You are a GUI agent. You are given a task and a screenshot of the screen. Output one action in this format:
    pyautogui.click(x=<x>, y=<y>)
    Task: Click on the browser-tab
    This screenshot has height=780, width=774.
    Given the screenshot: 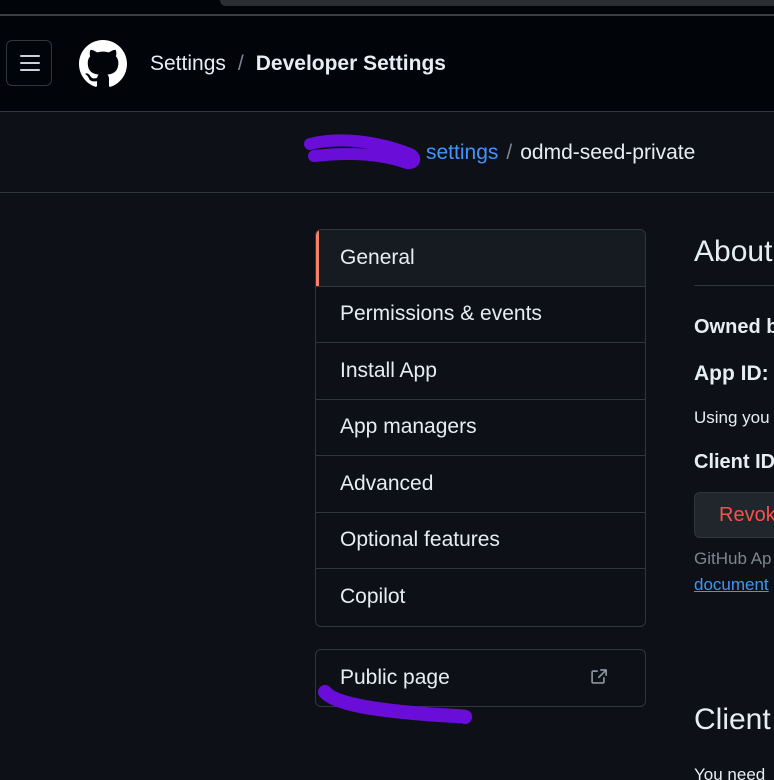 What is the action you would take?
    pyautogui.click(x=497, y=3)
    